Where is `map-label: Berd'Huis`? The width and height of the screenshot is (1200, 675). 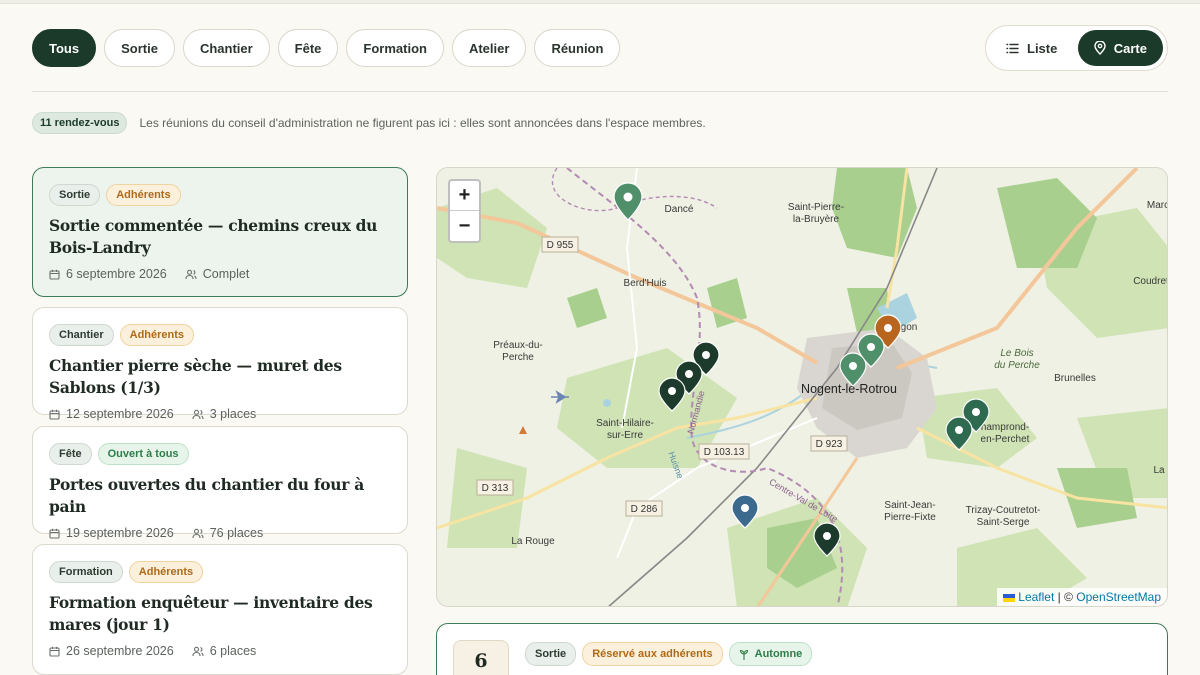 map-label: Berd'Huis is located at coordinates (644, 283).